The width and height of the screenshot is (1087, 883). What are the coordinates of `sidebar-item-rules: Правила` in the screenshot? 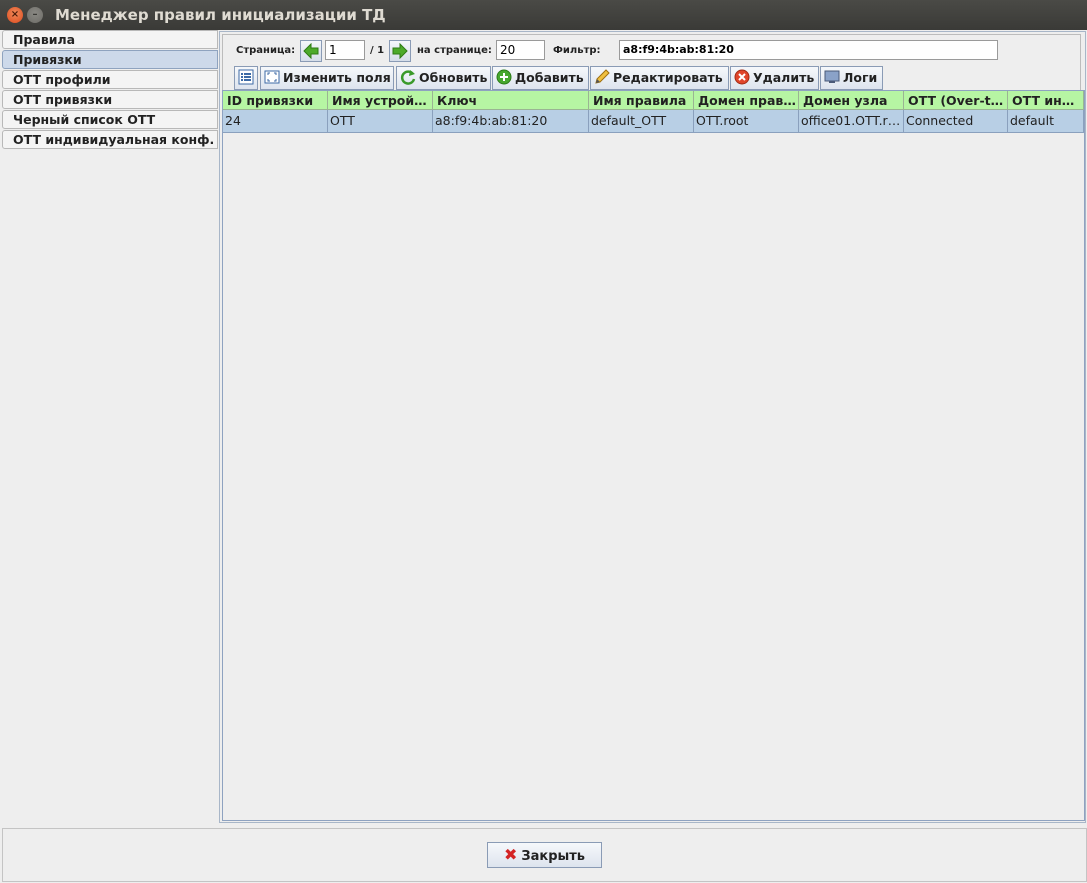 It's located at (110, 39).